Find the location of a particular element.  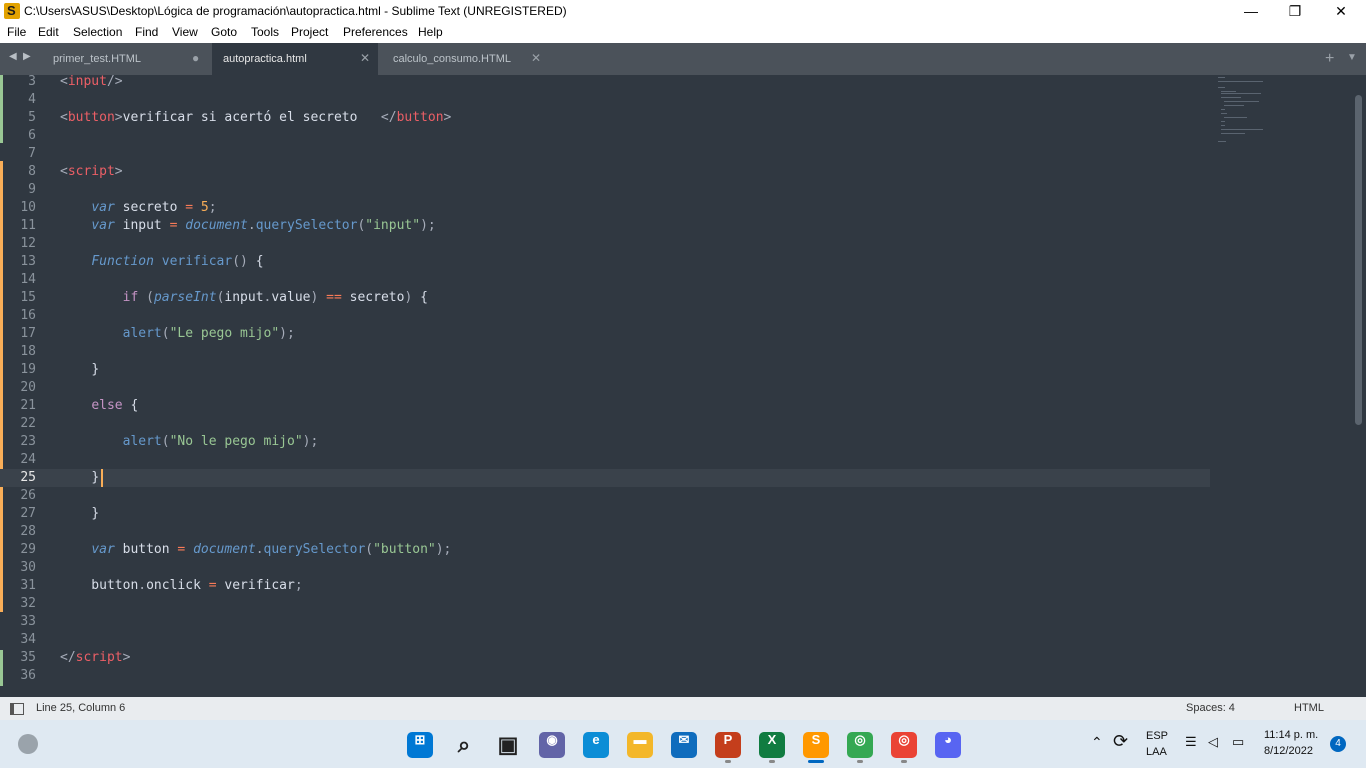

indentation-setting: Spaces: 4 is located at coordinates (1210, 708).